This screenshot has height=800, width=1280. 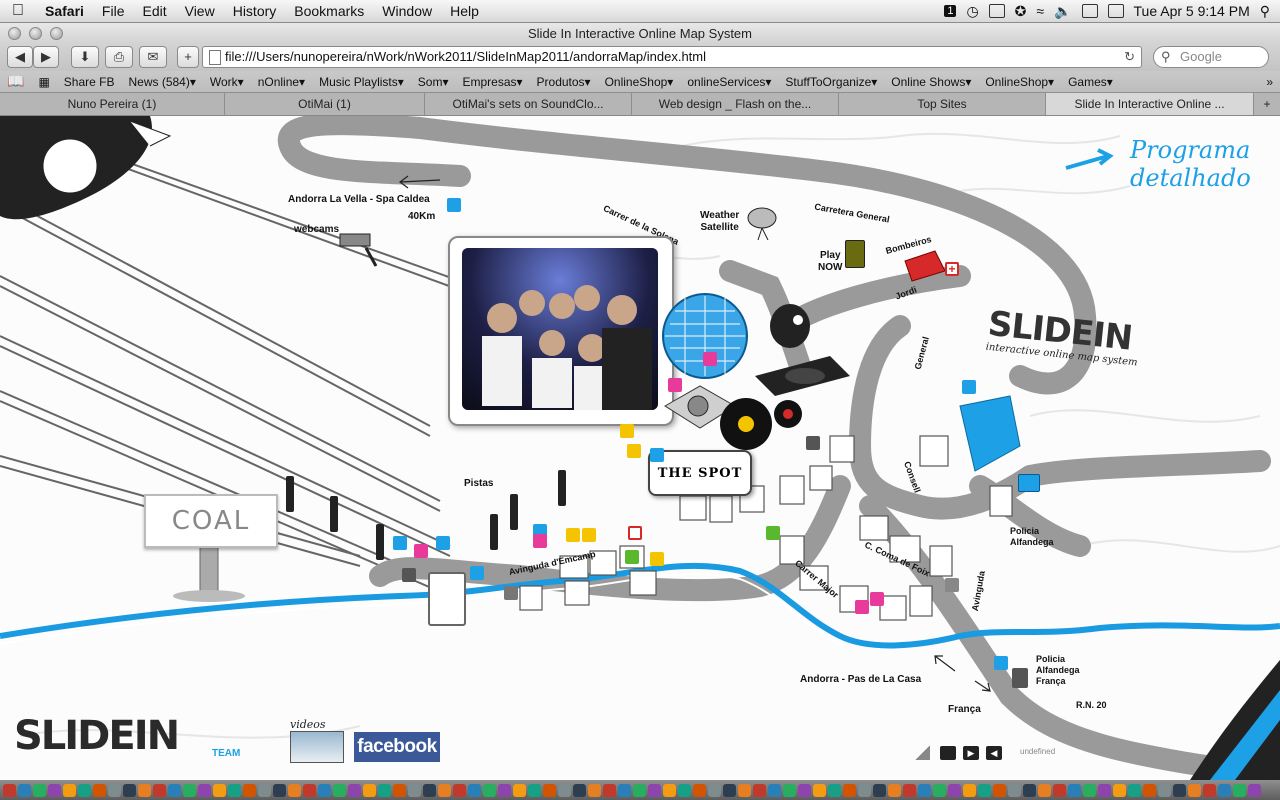 I want to click on play-button: ▶, so click(x=971, y=753).